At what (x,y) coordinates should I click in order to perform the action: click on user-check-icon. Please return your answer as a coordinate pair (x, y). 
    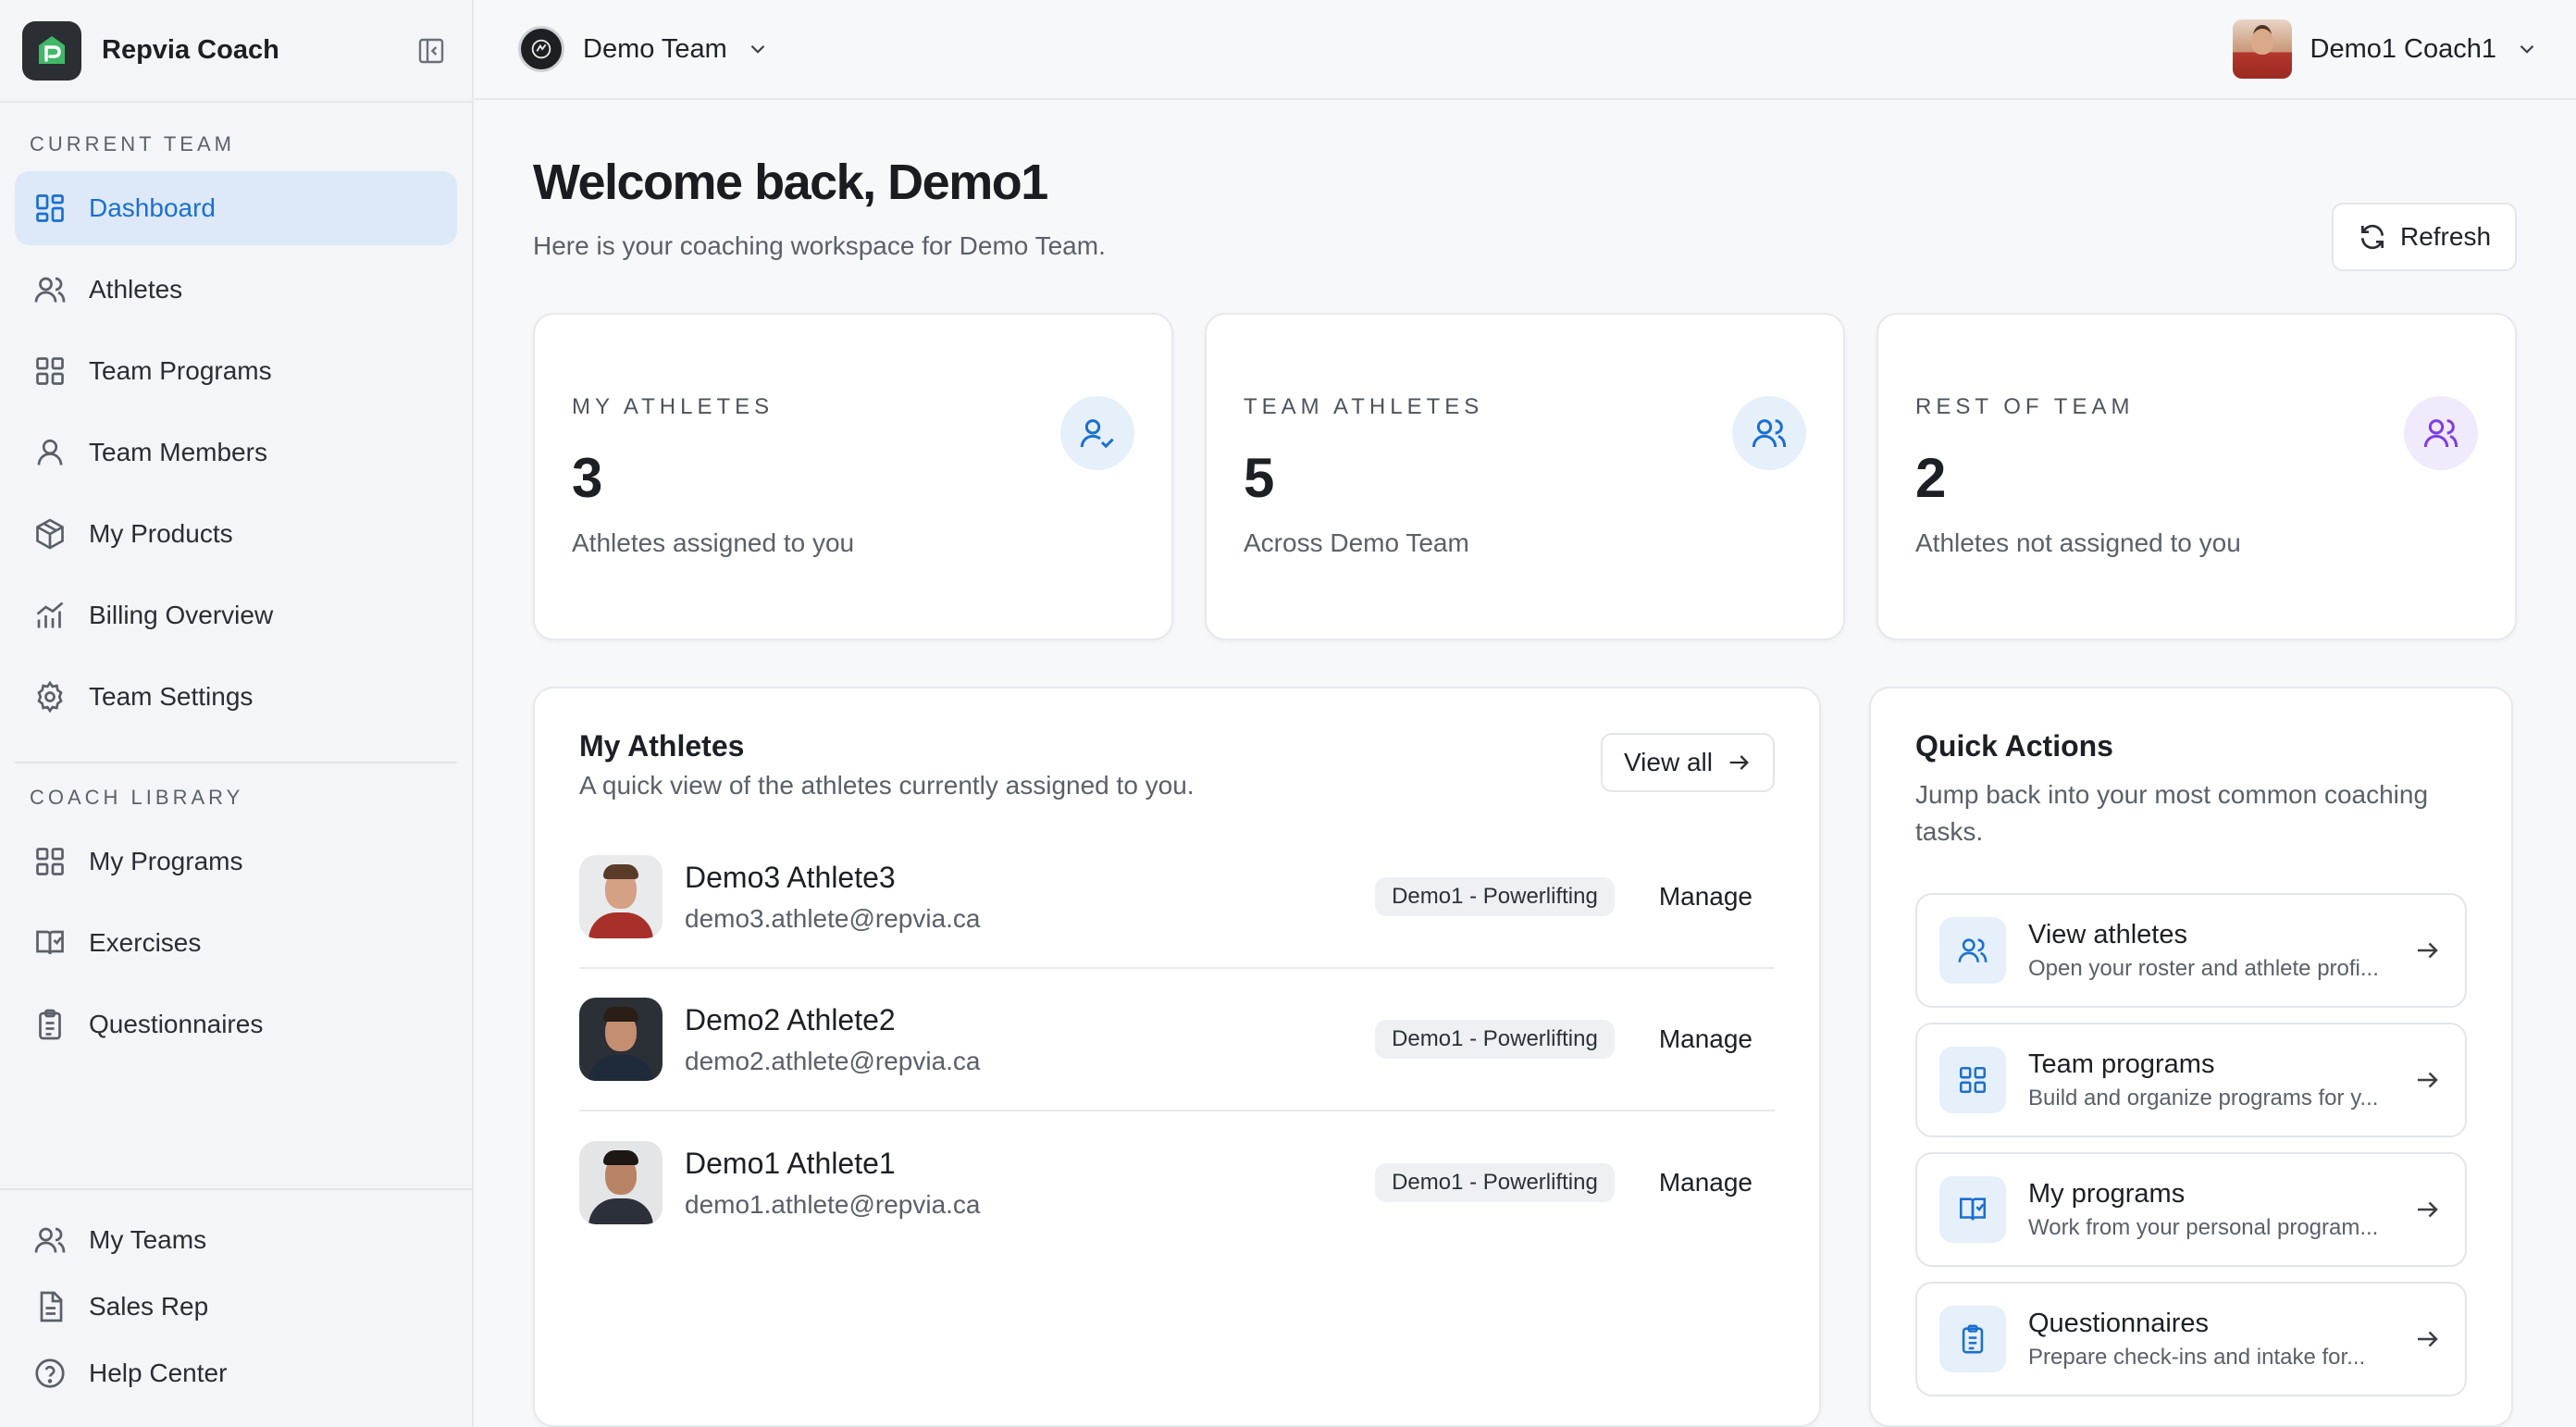
    Looking at the image, I should click on (1097, 433).